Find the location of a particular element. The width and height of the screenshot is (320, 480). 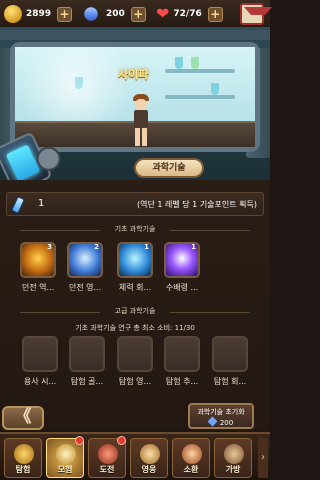

bottom-nav: 탐험 모험 도전 영웅 소환 가방 › is located at coordinates (135, 456).